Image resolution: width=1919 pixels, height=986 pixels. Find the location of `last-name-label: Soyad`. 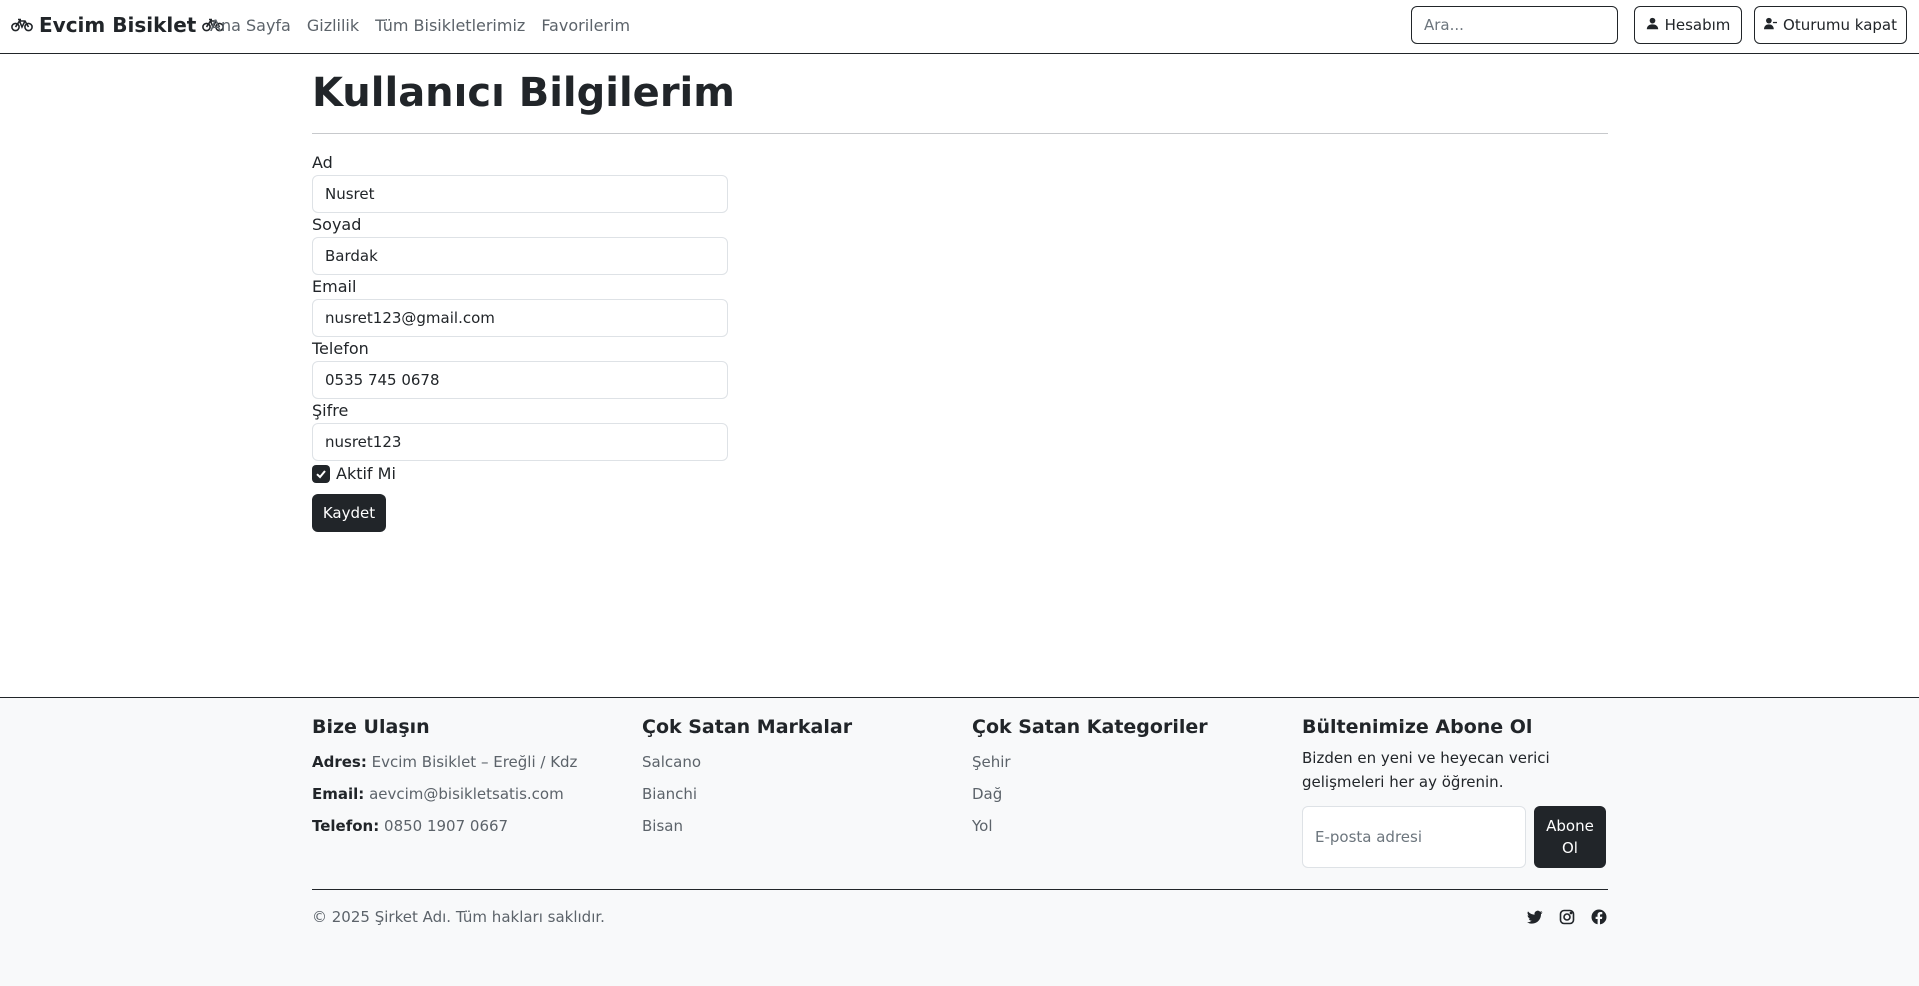

last-name-label: Soyad is located at coordinates (337, 224).